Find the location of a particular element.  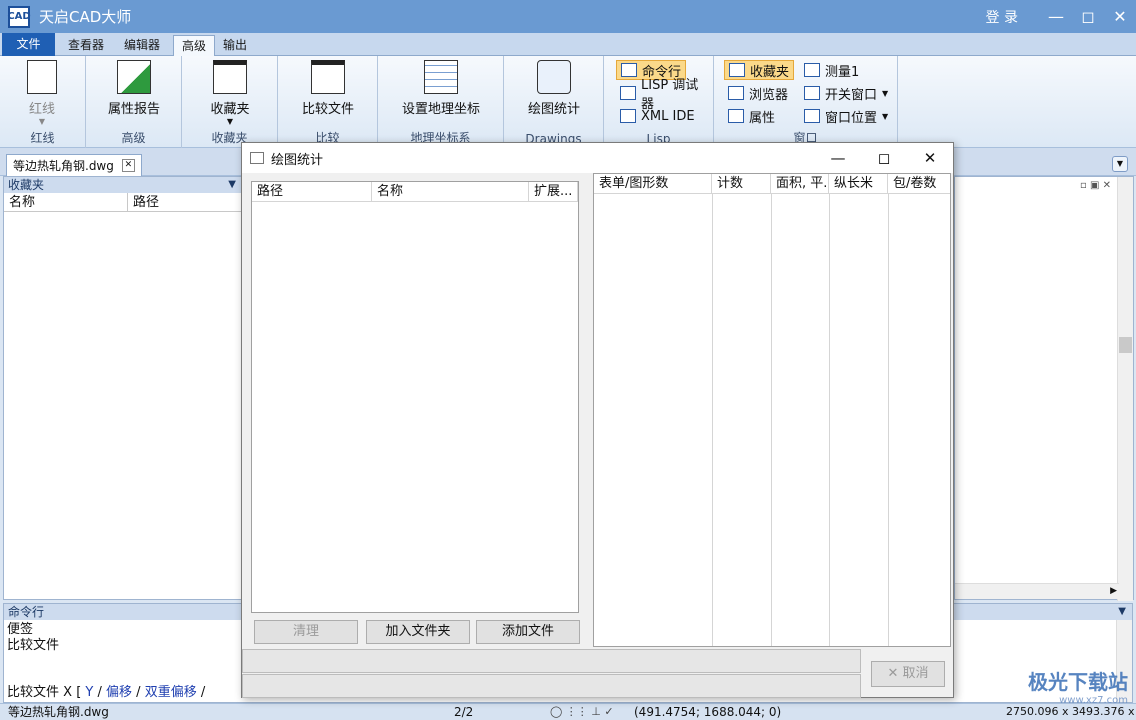

group-drawings: 绘图统计 Drawings is located at coordinates (554, 102).